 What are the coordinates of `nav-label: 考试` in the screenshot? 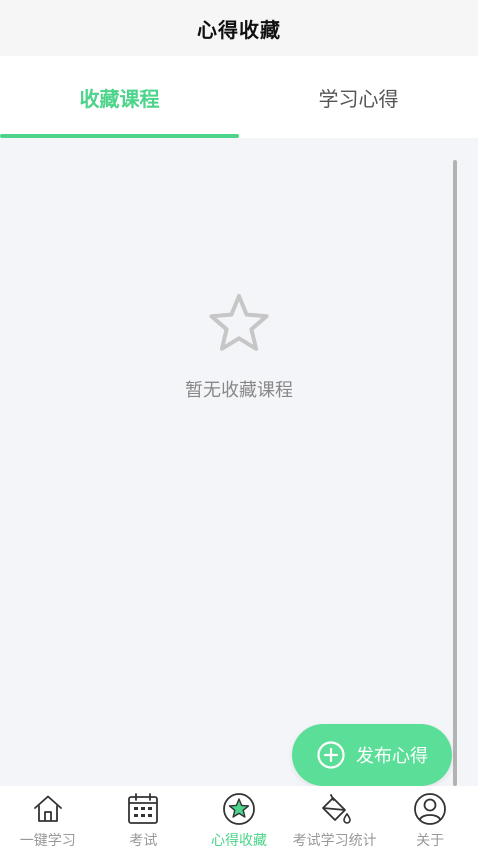 It's located at (143, 841).